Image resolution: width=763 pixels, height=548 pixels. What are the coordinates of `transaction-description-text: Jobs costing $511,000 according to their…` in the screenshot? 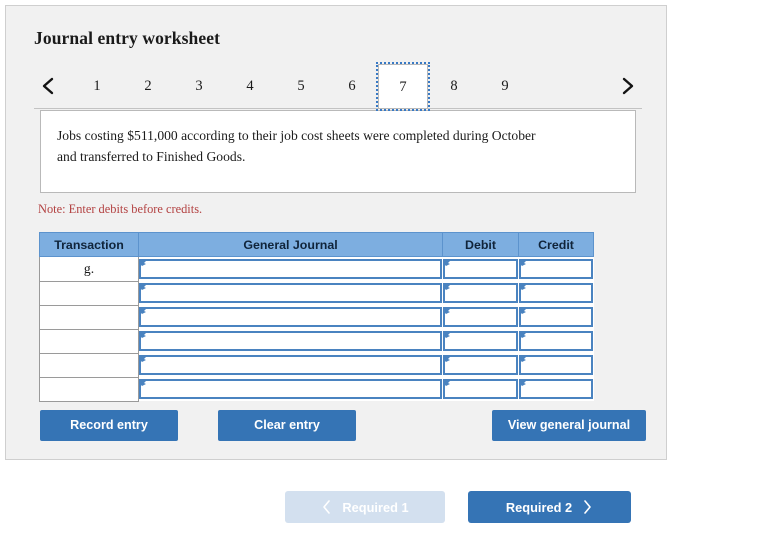 It's located at (296, 146).